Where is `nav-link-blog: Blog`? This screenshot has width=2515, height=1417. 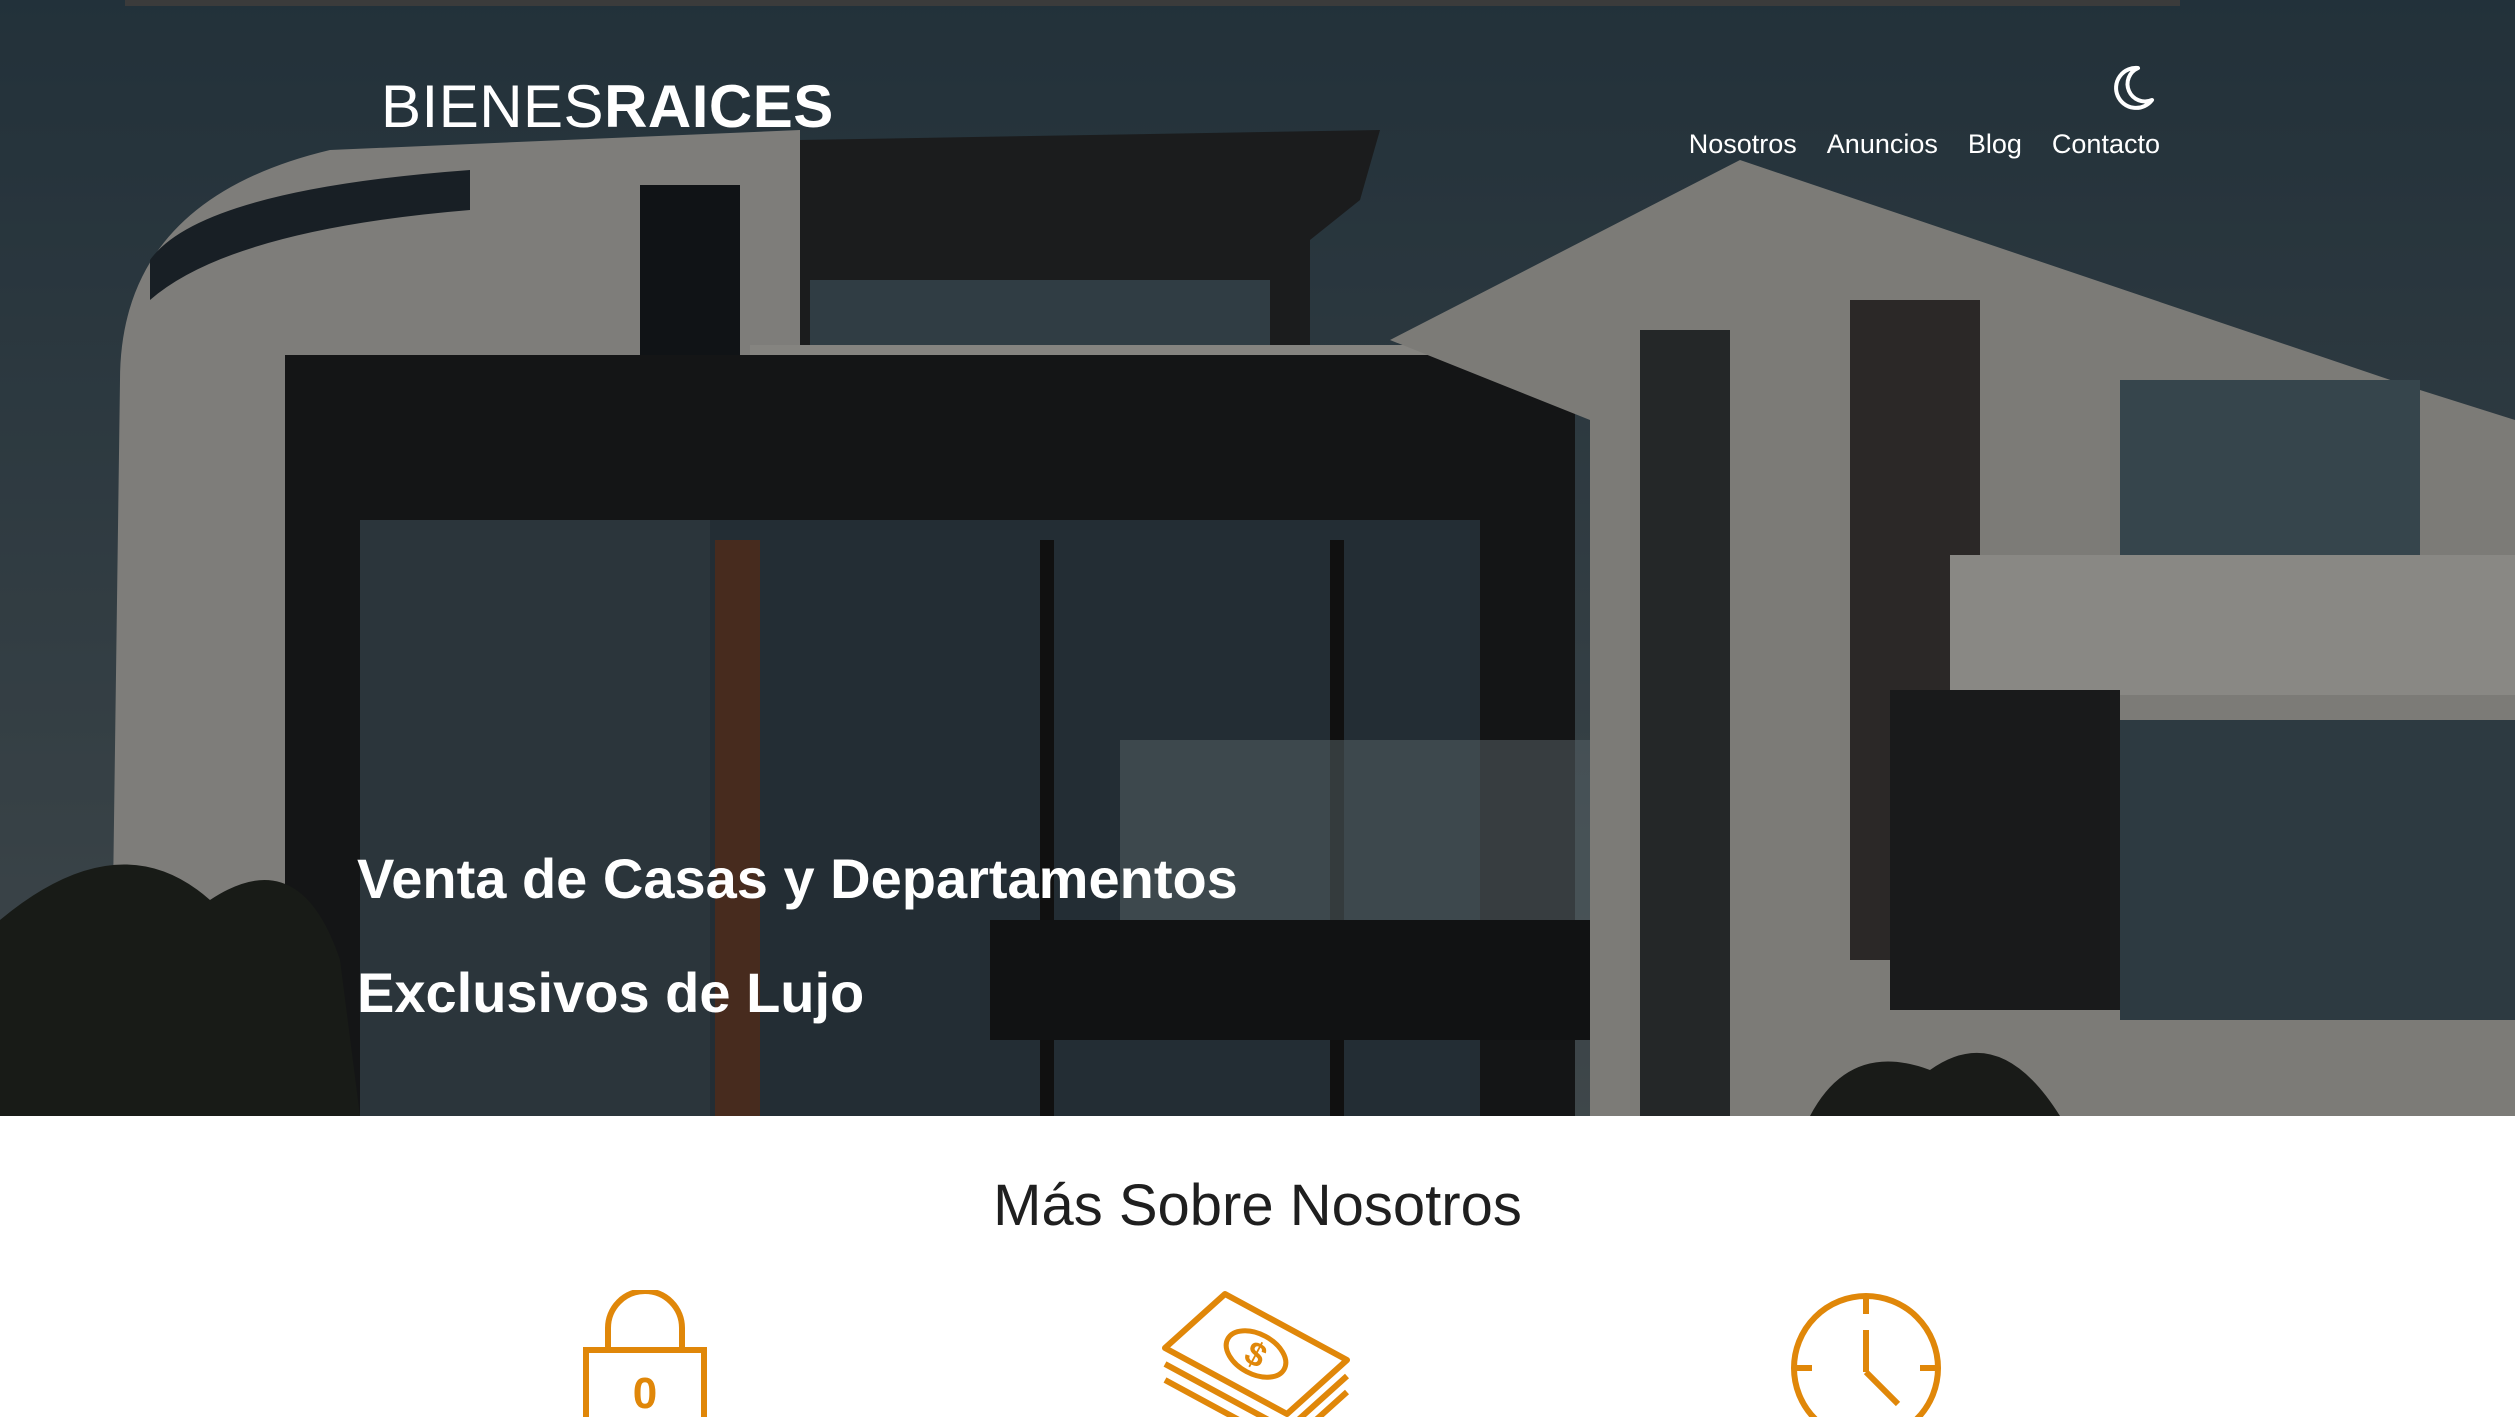 nav-link-blog: Blog is located at coordinates (1995, 144).